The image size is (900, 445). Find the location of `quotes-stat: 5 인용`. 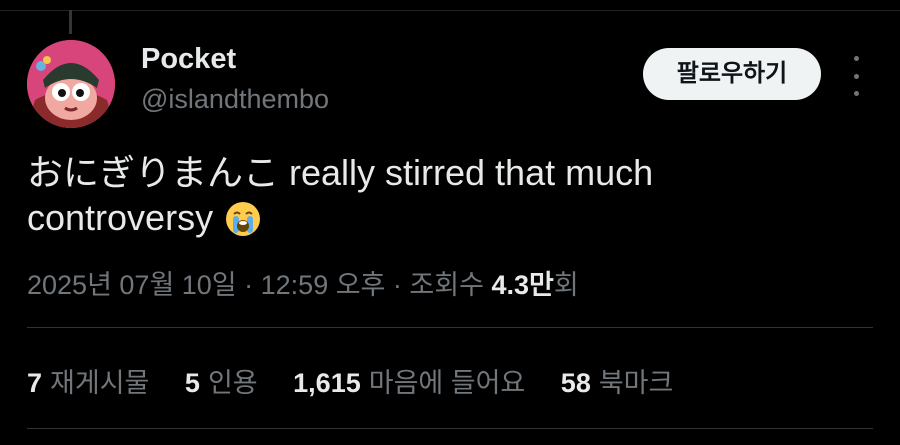

quotes-stat: 5 인용 is located at coordinates (221, 380).